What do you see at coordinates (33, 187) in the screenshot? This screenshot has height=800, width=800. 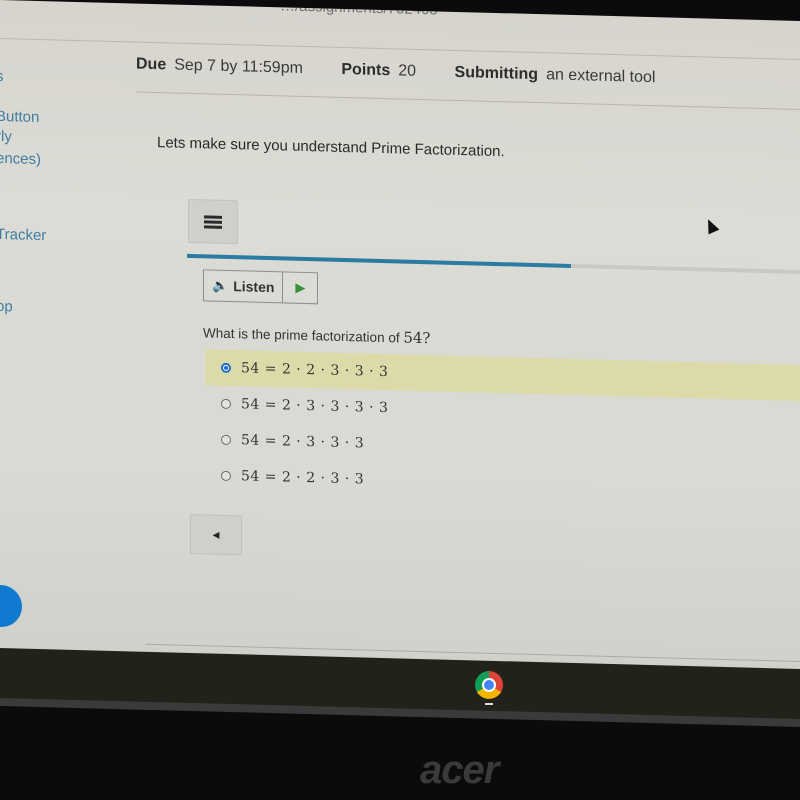 I see `course-sidebar: s Button rly ences) Tracker op` at bounding box center [33, 187].